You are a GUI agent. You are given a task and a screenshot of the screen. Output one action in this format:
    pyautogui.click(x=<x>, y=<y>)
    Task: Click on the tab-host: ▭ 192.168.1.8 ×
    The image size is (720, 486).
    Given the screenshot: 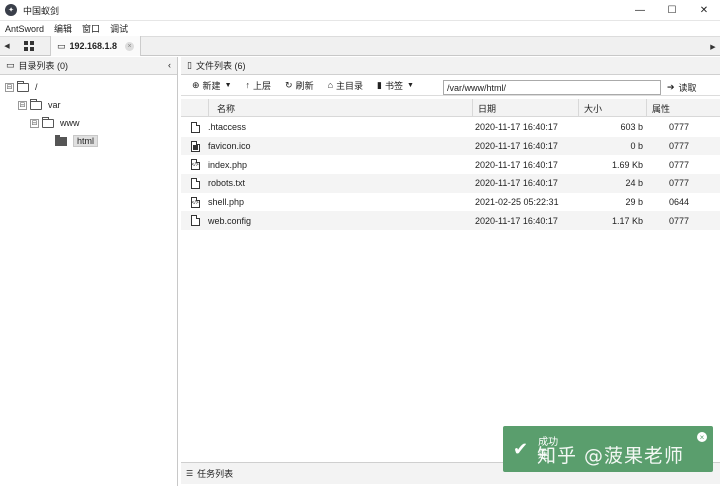 What is the action you would take?
    pyautogui.click(x=96, y=46)
    